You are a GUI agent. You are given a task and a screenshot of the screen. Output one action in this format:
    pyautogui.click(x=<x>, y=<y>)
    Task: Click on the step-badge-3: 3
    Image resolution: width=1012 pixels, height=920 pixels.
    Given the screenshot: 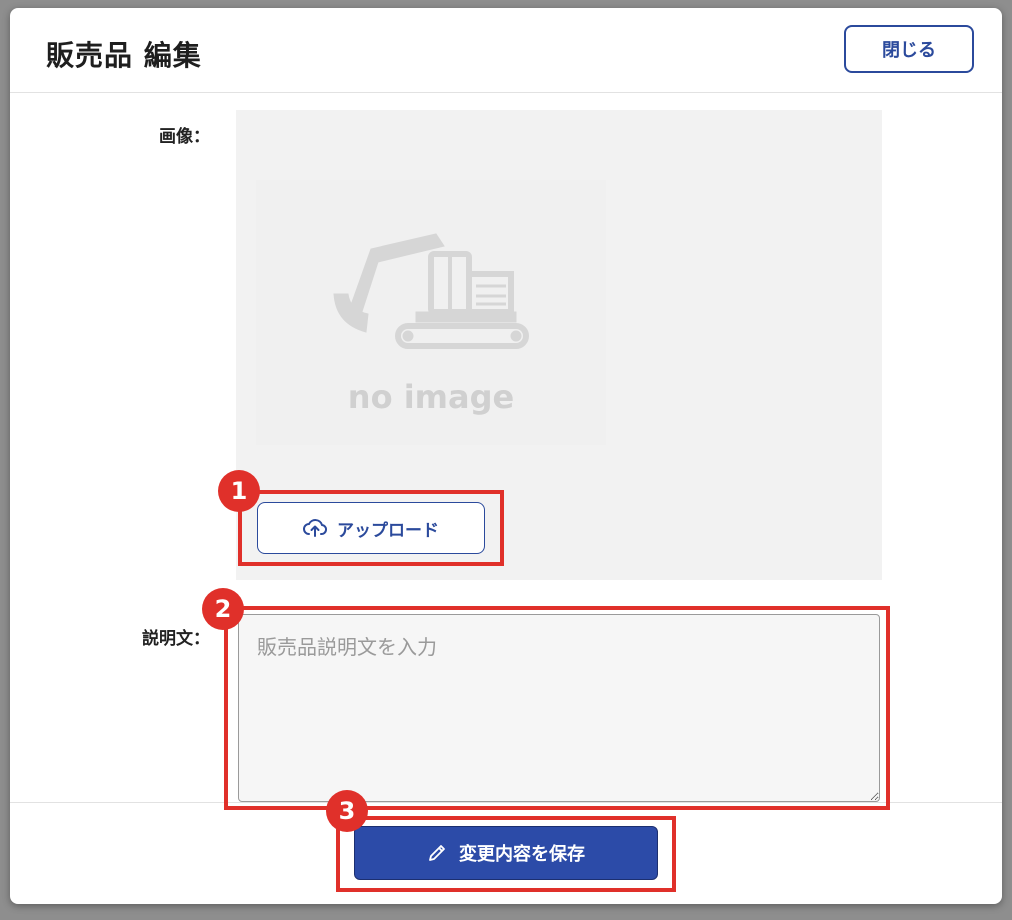 What is the action you would take?
    pyautogui.click(x=347, y=811)
    